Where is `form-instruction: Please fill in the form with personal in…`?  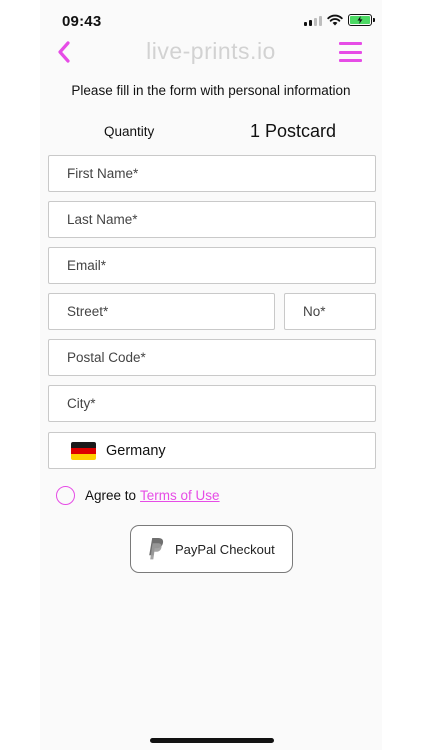 form-instruction: Please fill in the form with personal in… is located at coordinates (211, 90).